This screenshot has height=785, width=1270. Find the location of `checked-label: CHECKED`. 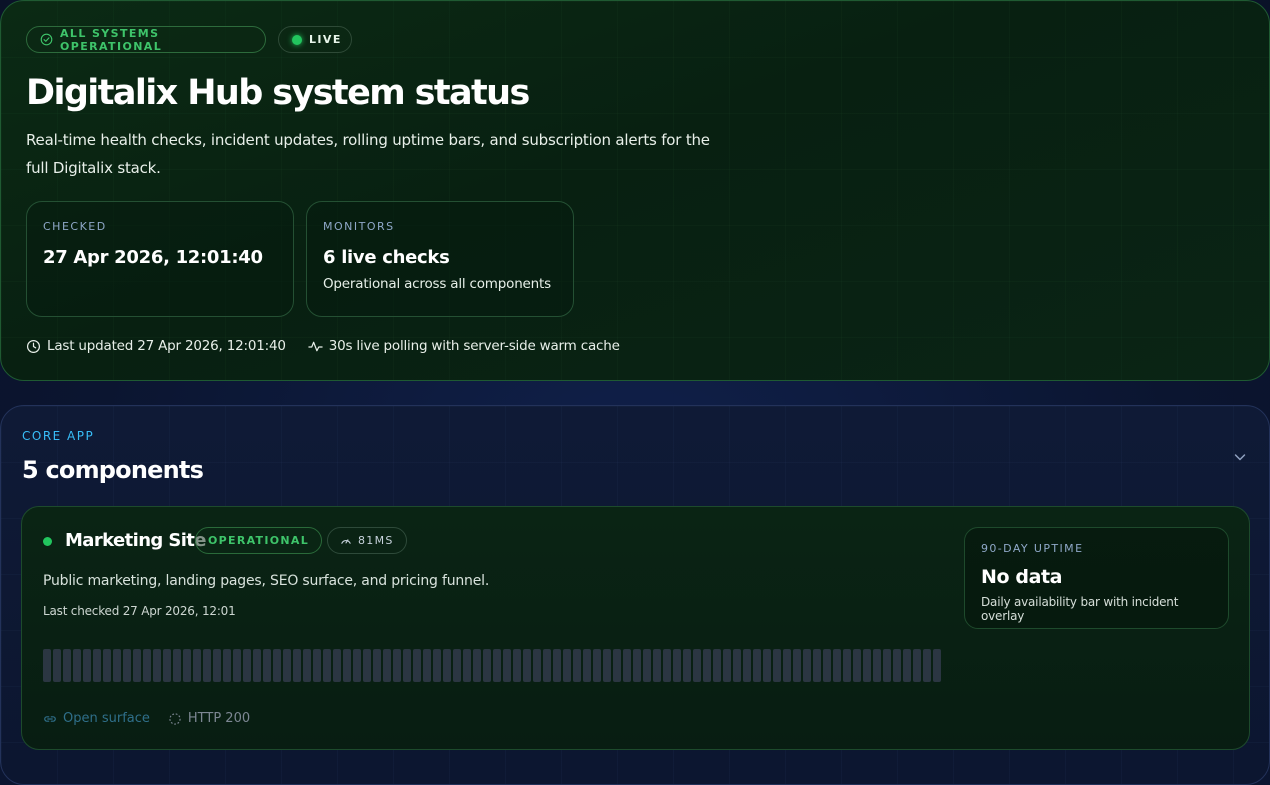

checked-label: CHECKED is located at coordinates (75, 226).